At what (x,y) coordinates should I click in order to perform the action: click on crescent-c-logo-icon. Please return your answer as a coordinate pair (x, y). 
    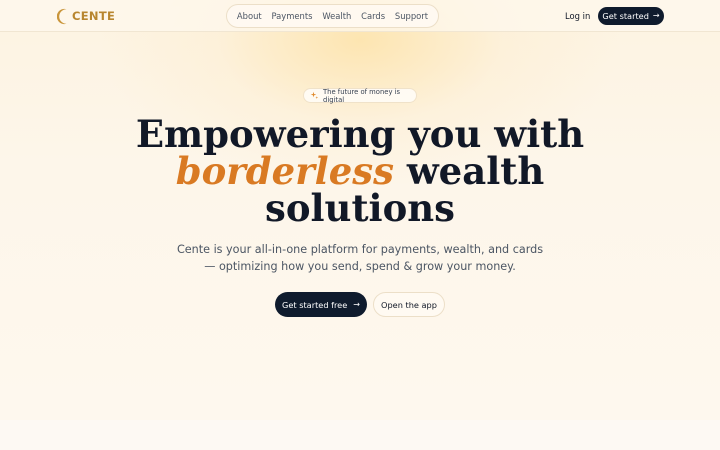
    Looking at the image, I should click on (63, 16).